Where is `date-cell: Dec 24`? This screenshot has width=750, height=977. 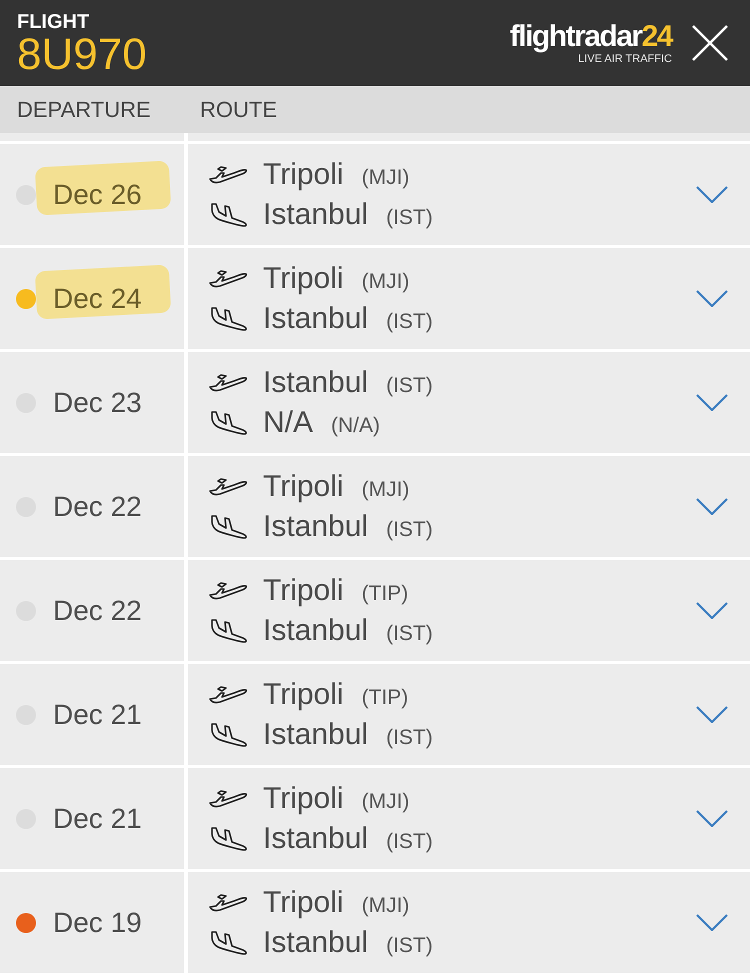
date-cell: Dec 24 is located at coordinates (92, 298).